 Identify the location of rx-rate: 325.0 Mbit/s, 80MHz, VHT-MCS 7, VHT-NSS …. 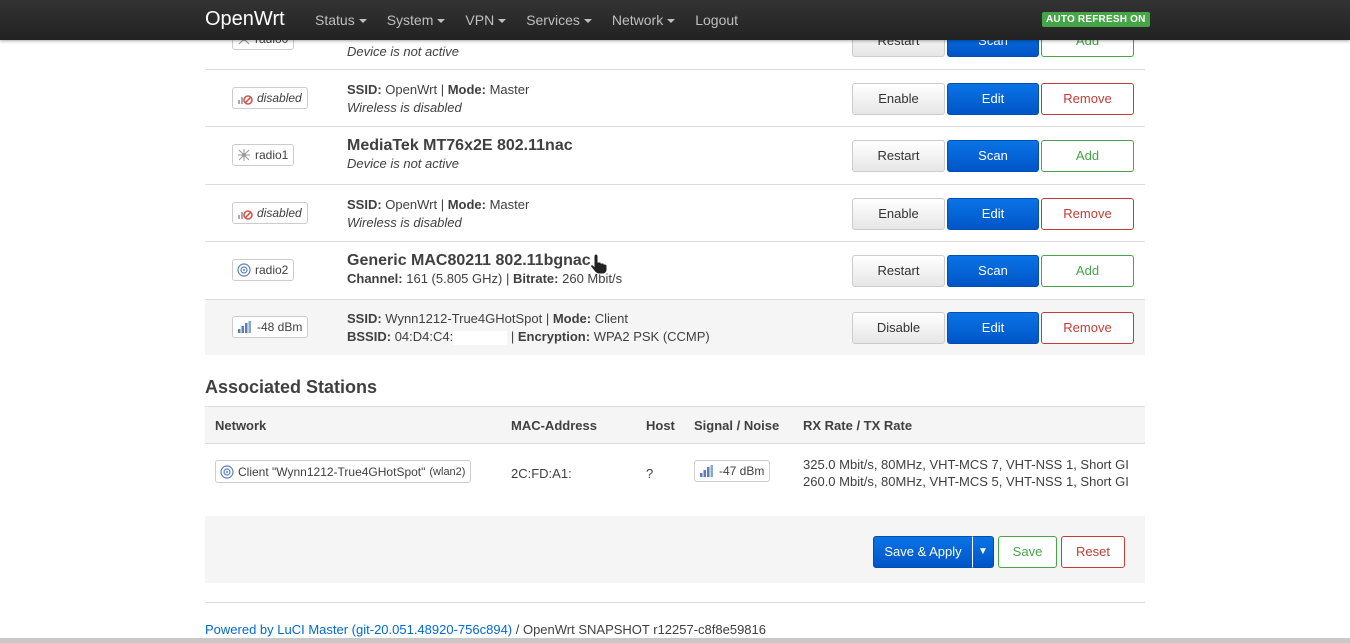
(966, 464).